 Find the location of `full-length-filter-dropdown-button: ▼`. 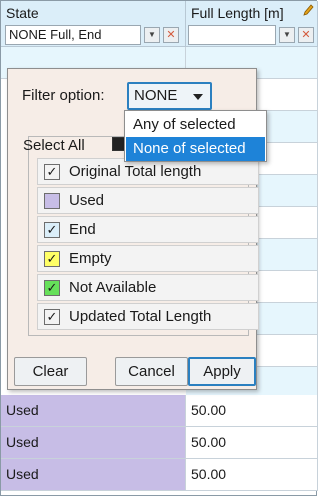

full-length-filter-dropdown-button: ▼ is located at coordinates (287, 35).